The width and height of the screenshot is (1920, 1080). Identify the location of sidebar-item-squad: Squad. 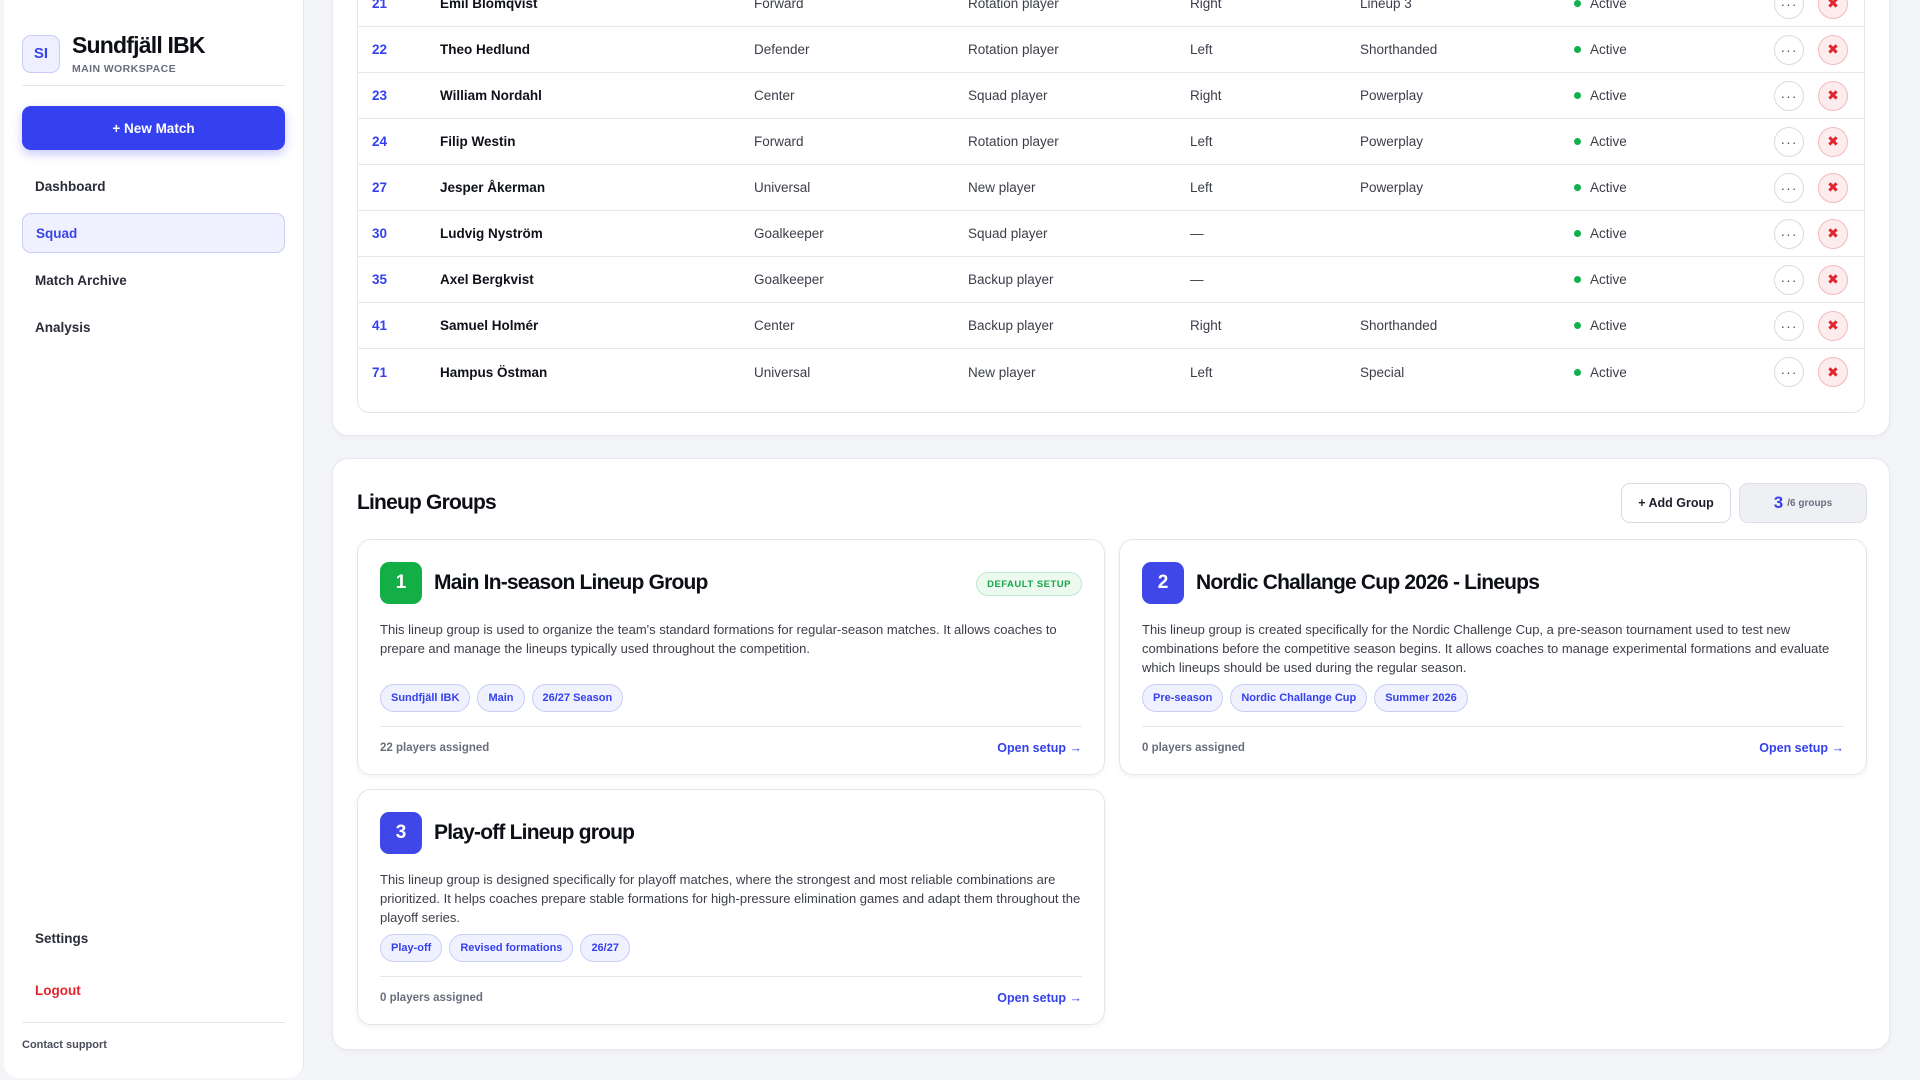
(153, 233).